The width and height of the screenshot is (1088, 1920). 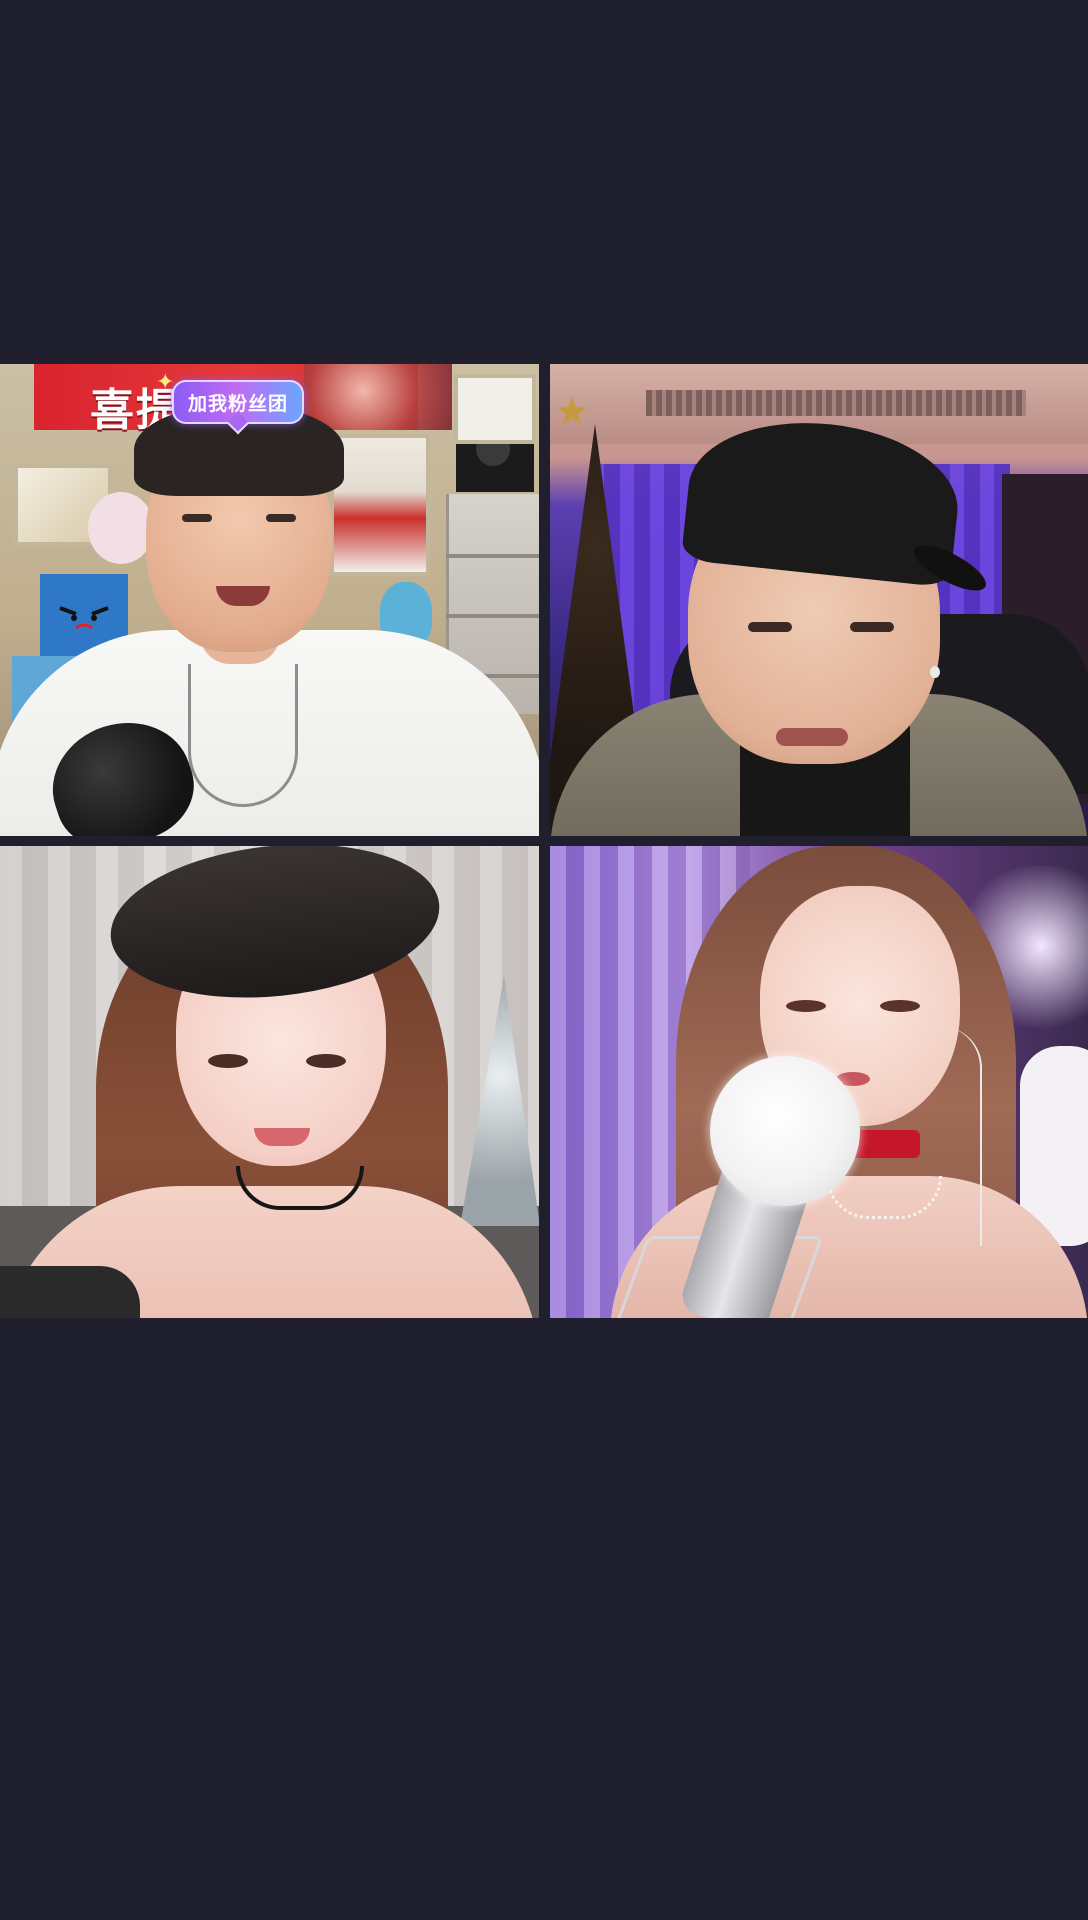 I want to click on wall-photo, so click(x=495, y=409).